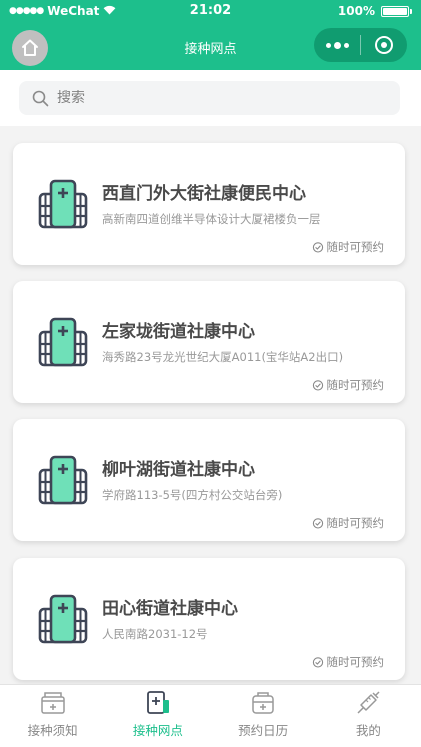  Describe the element at coordinates (207, 98) in the screenshot. I see `search-input` at that location.